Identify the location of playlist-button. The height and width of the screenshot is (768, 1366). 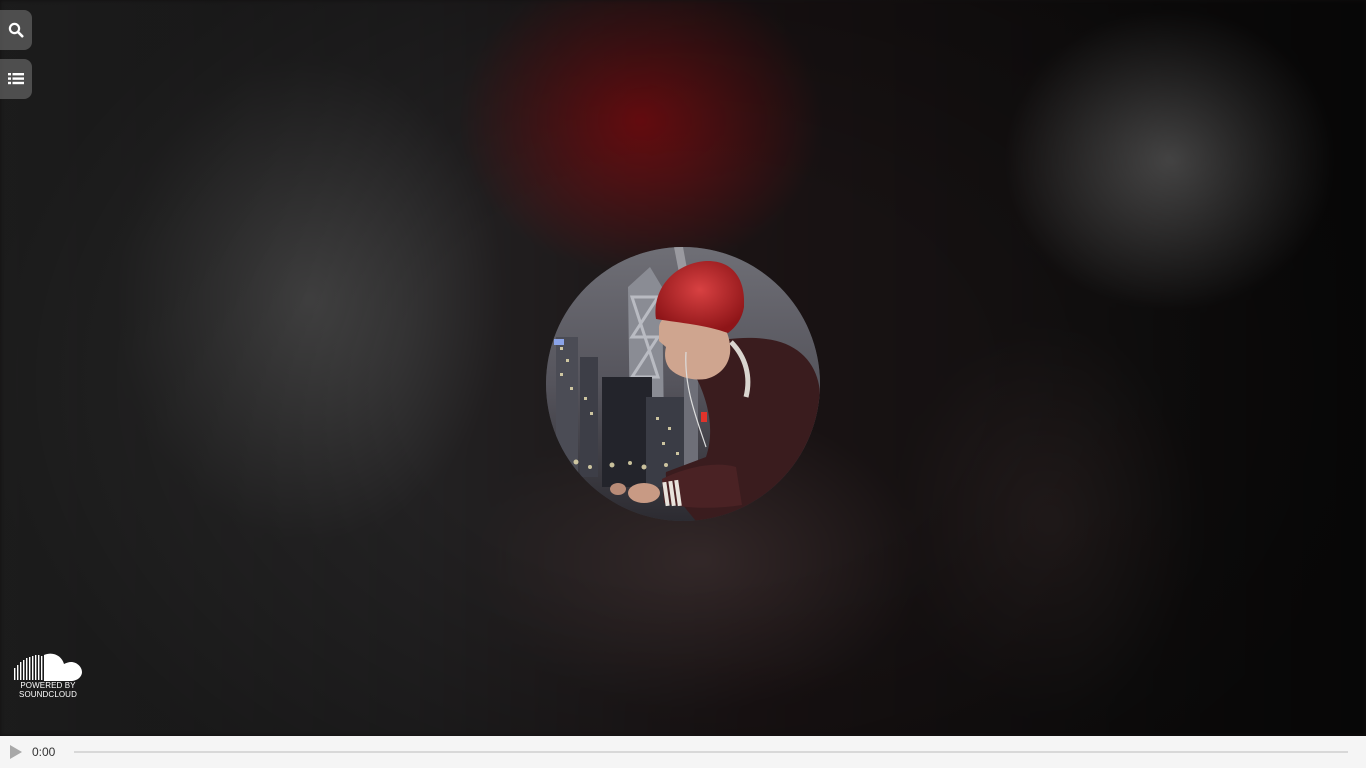
(16, 79).